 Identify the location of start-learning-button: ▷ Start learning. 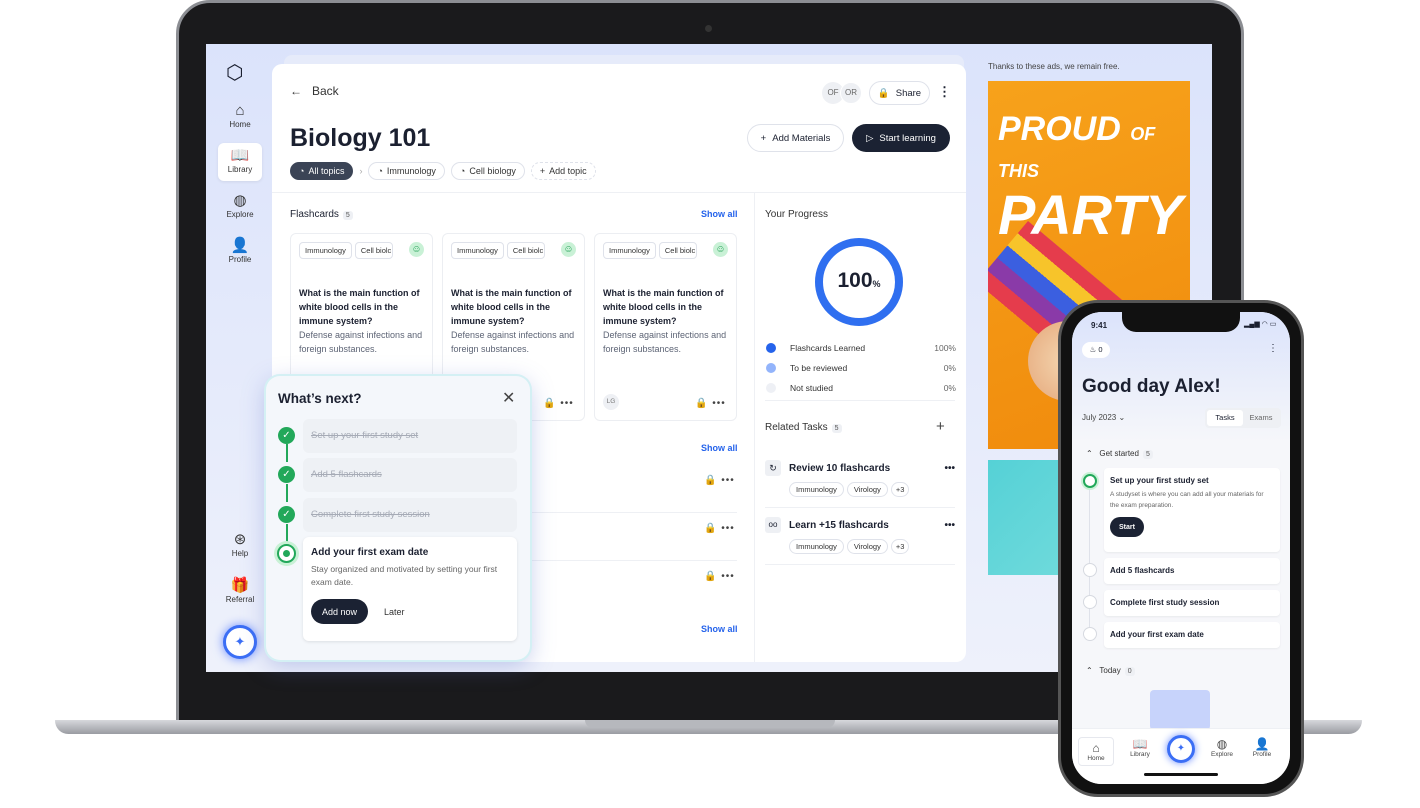
(901, 138).